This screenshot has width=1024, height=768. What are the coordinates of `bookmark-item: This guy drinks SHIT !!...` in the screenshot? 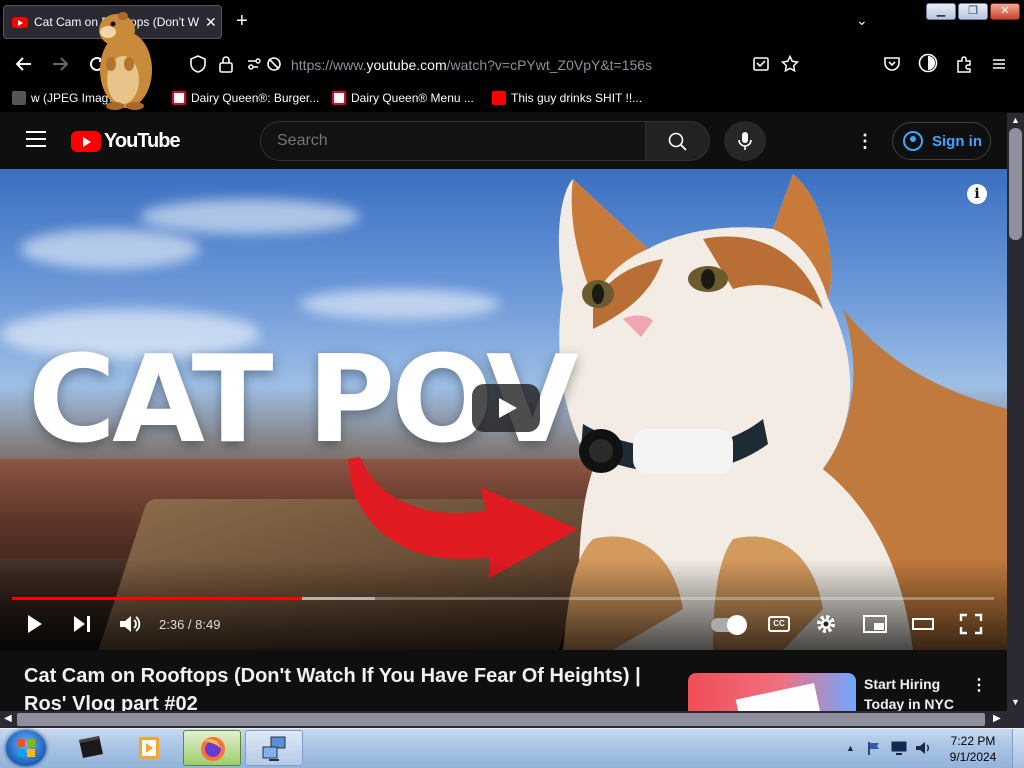 It's located at (567, 98).